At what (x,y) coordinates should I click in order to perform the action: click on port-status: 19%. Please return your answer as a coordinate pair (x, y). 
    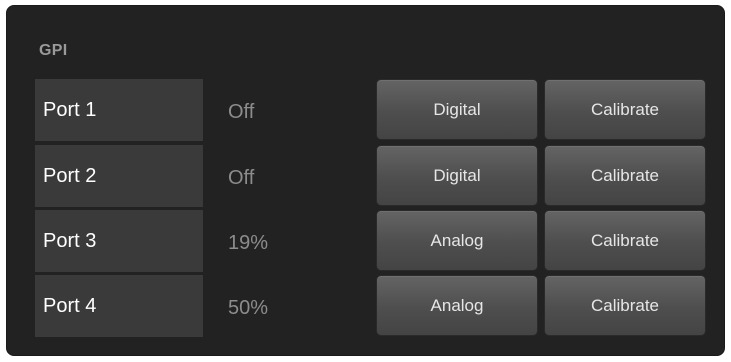
    Looking at the image, I should click on (248, 243).